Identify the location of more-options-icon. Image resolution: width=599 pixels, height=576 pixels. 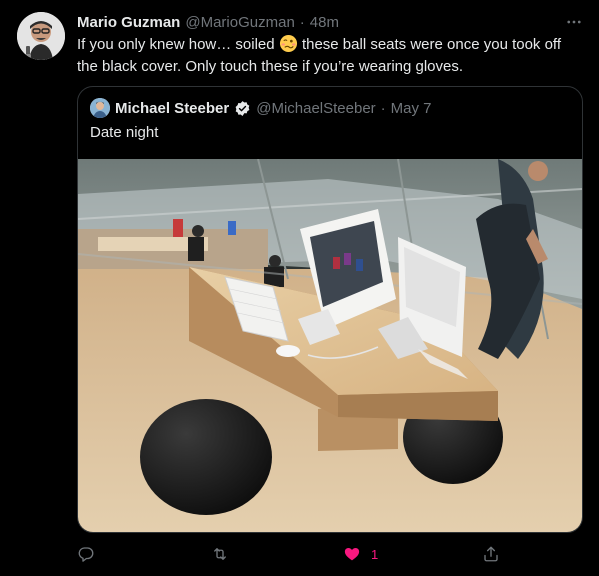
(574, 22).